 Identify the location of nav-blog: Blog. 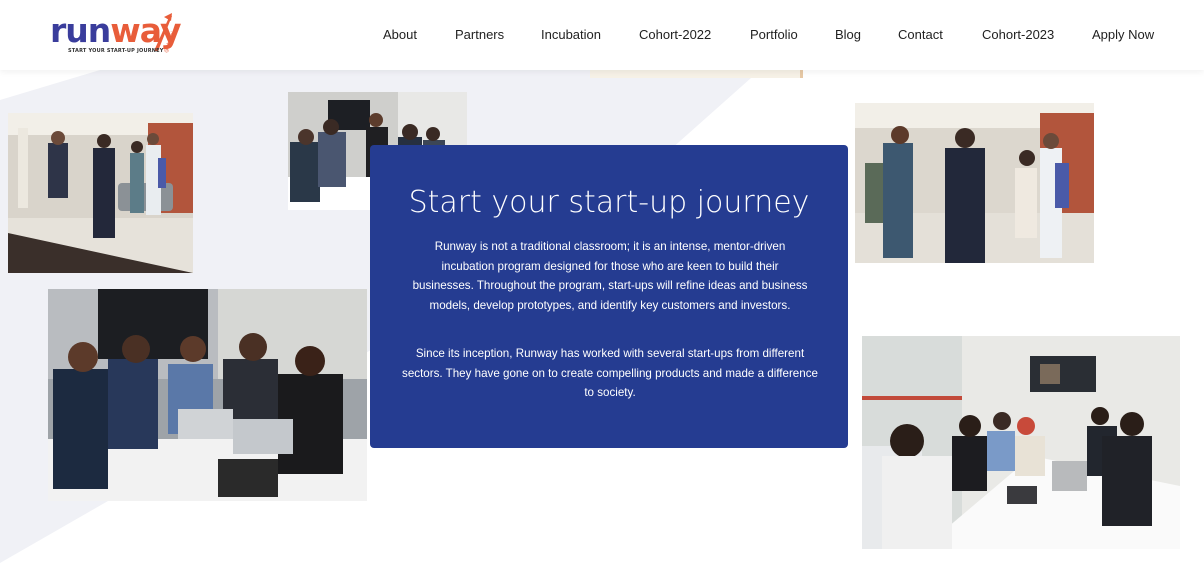
(848, 35).